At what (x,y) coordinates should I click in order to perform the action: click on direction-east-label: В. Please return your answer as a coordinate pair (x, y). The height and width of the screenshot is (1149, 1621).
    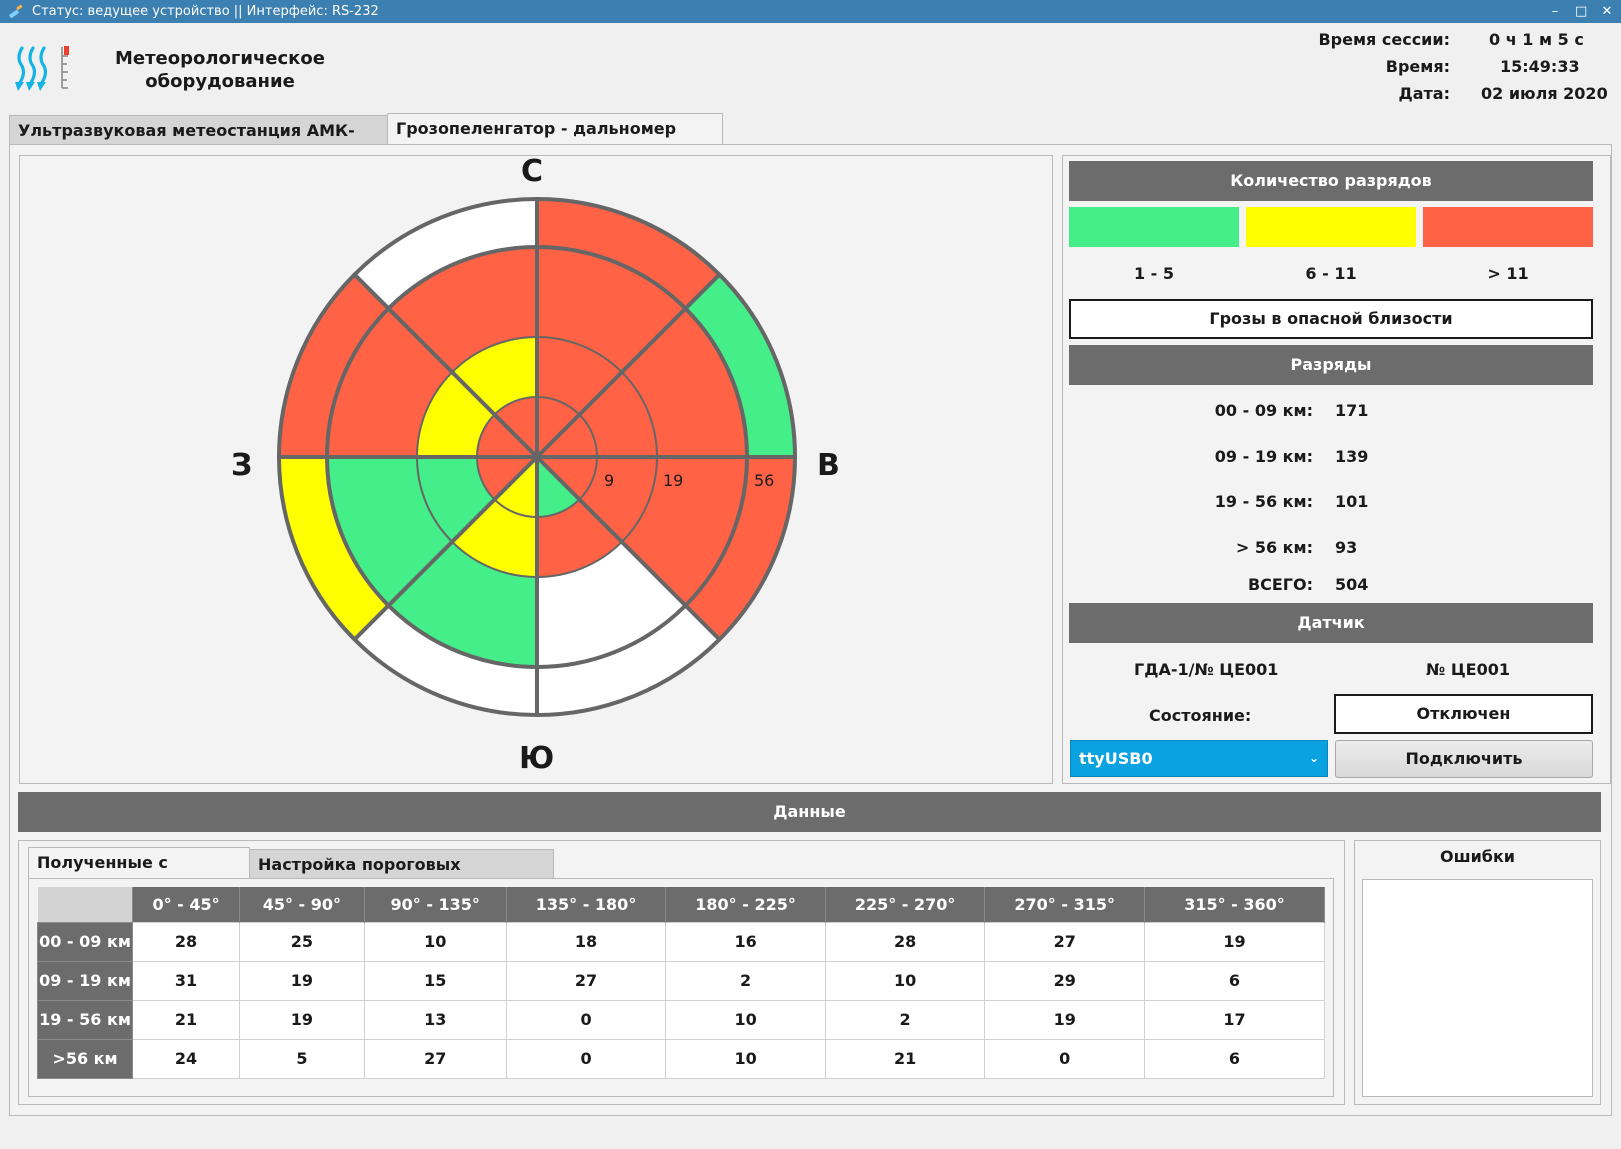
    Looking at the image, I should click on (828, 465).